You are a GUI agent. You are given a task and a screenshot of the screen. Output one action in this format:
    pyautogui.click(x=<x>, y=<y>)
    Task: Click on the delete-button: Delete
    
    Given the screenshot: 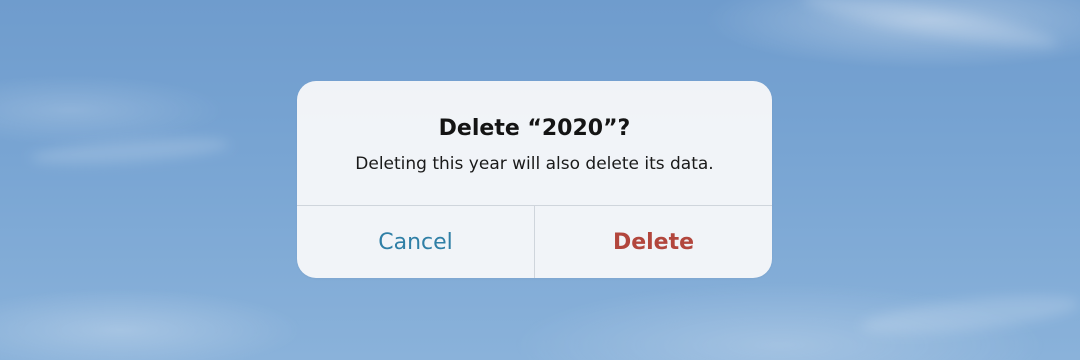 What is the action you would take?
    pyautogui.click(x=653, y=242)
    